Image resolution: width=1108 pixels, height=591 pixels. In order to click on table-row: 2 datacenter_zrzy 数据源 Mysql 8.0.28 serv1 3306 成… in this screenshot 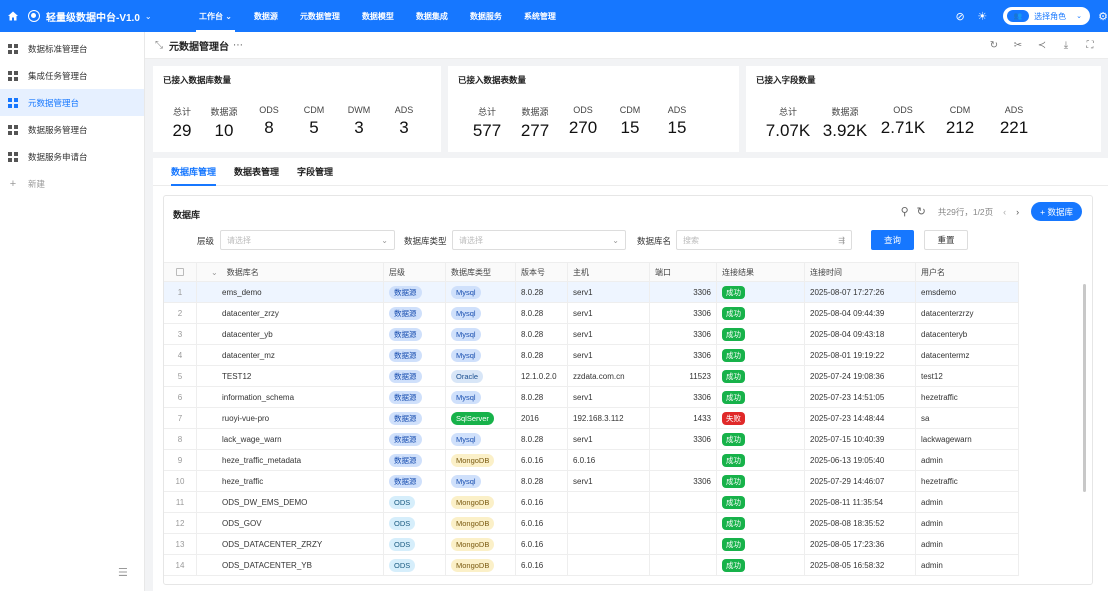, I will do `click(591, 313)`.